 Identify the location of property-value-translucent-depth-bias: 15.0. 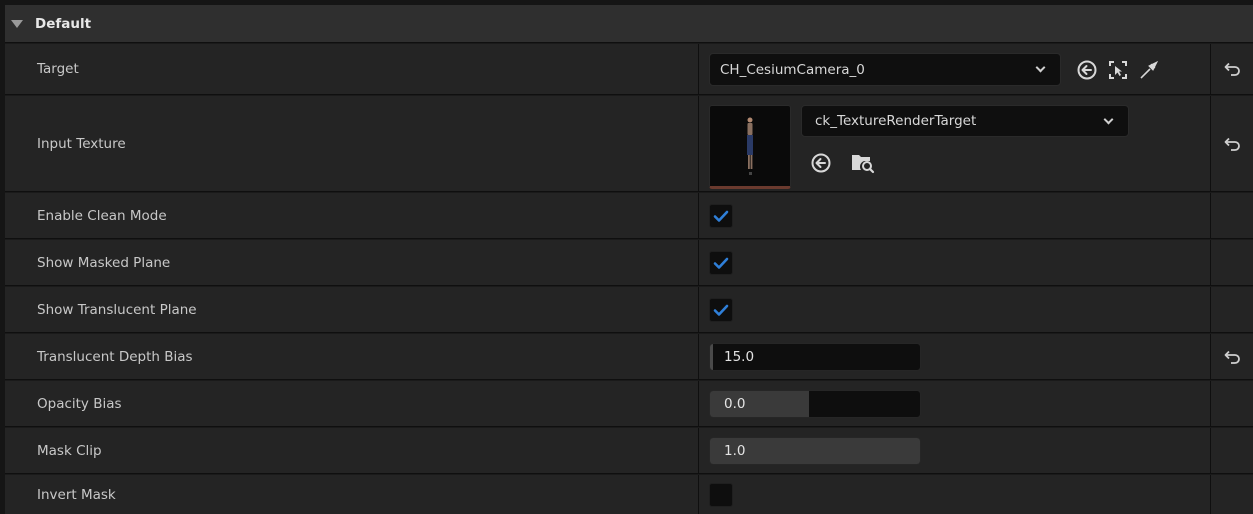
(955, 356).